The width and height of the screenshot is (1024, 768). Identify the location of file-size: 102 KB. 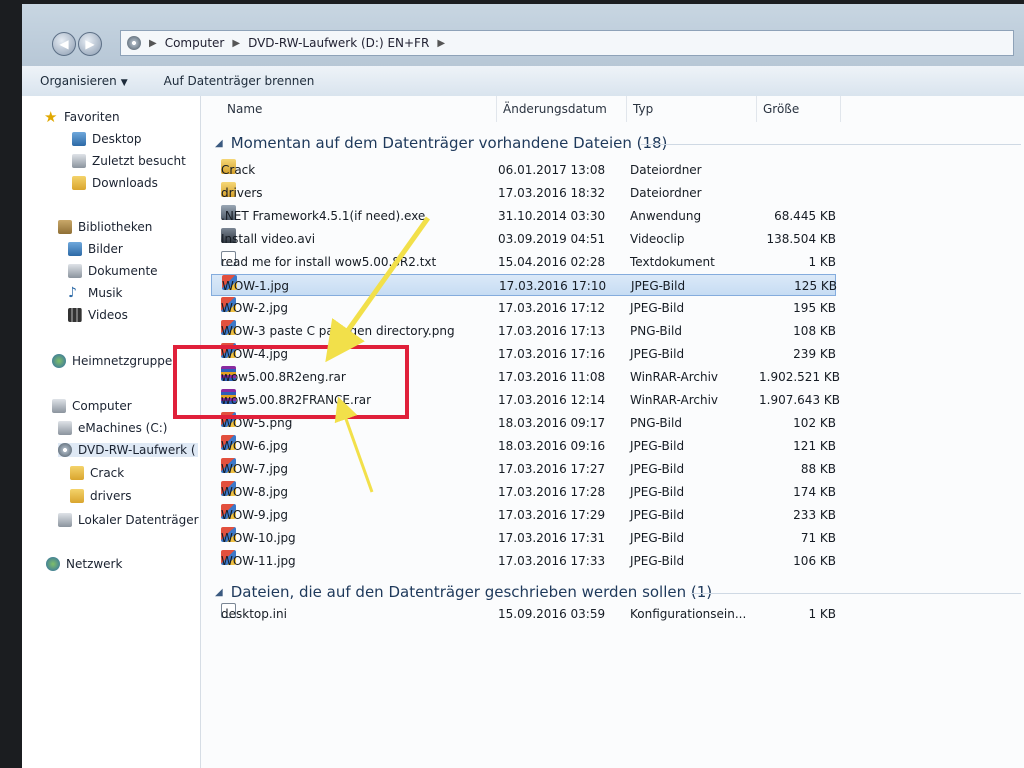
(814, 423).